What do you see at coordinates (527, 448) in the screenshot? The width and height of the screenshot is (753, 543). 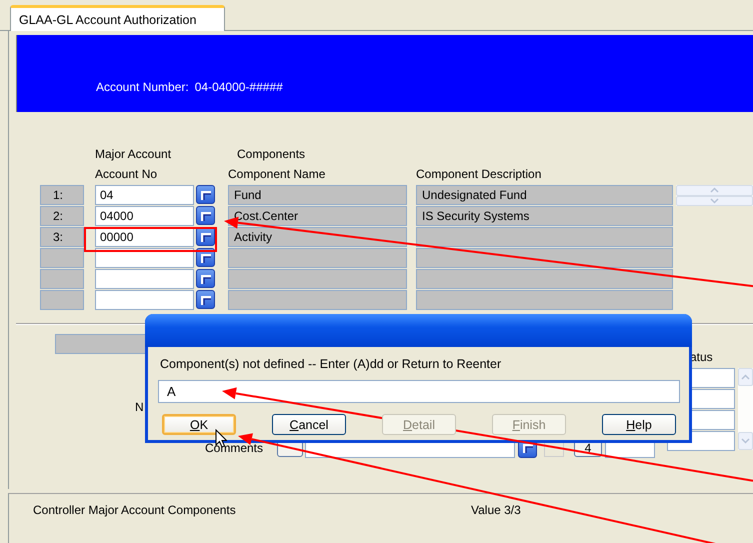 I see `corner-icon` at bounding box center [527, 448].